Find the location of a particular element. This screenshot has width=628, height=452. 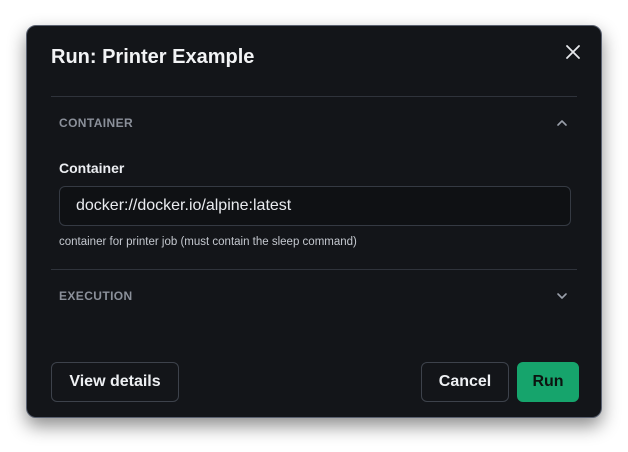

section-header-container: CONTAINER is located at coordinates (314, 123).